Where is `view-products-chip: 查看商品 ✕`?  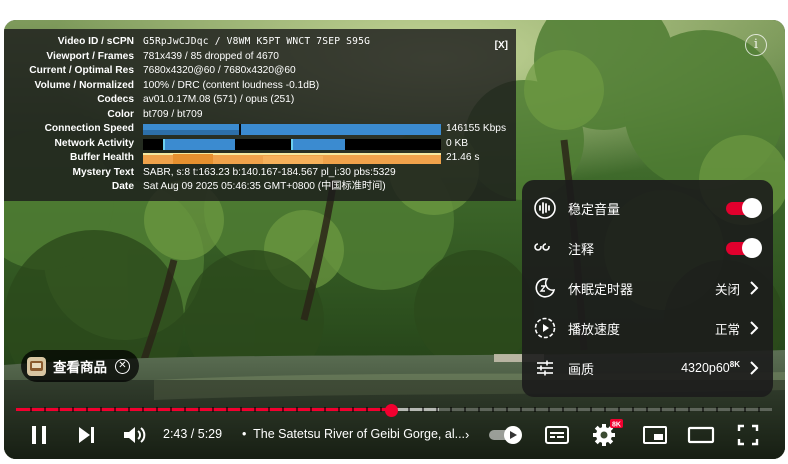
view-products-chip: 查看商品 ✕ is located at coordinates (80, 366).